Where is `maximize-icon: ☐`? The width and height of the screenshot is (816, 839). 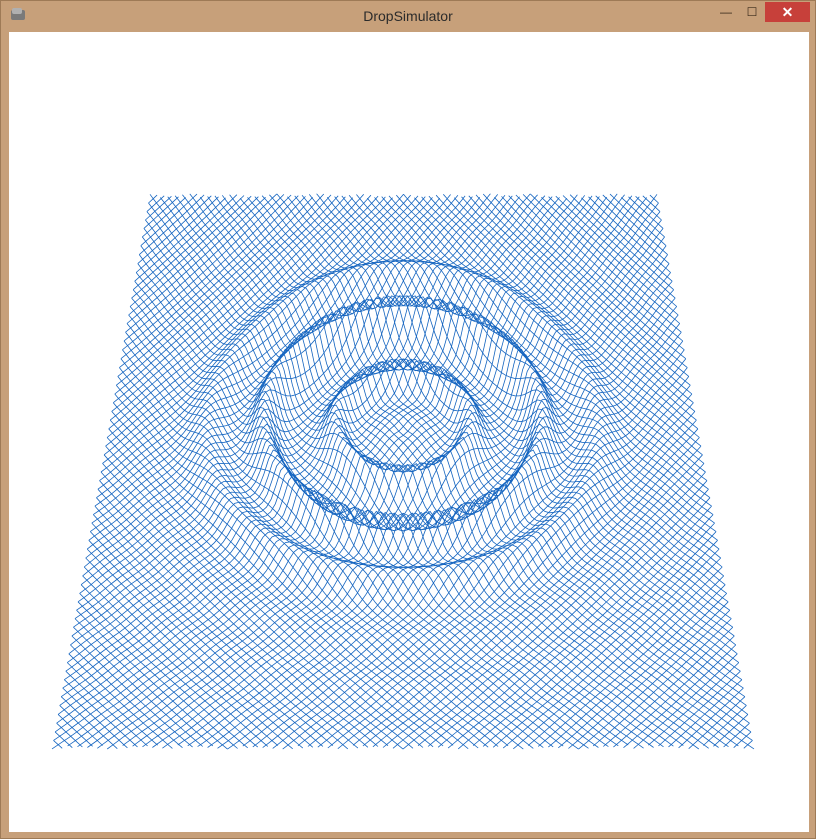 maximize-icon: ☐ is located at coordinates (752, 12).